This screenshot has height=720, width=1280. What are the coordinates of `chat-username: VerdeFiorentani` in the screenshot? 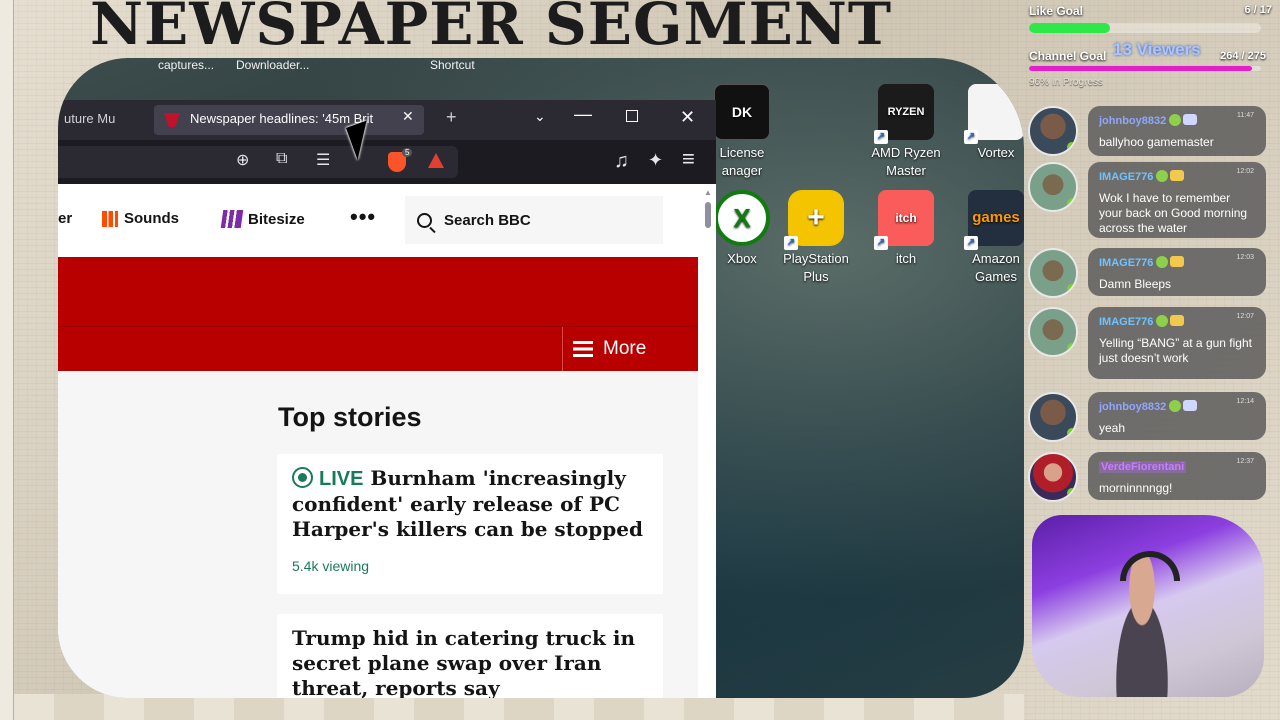 It's located at (1143, 467).